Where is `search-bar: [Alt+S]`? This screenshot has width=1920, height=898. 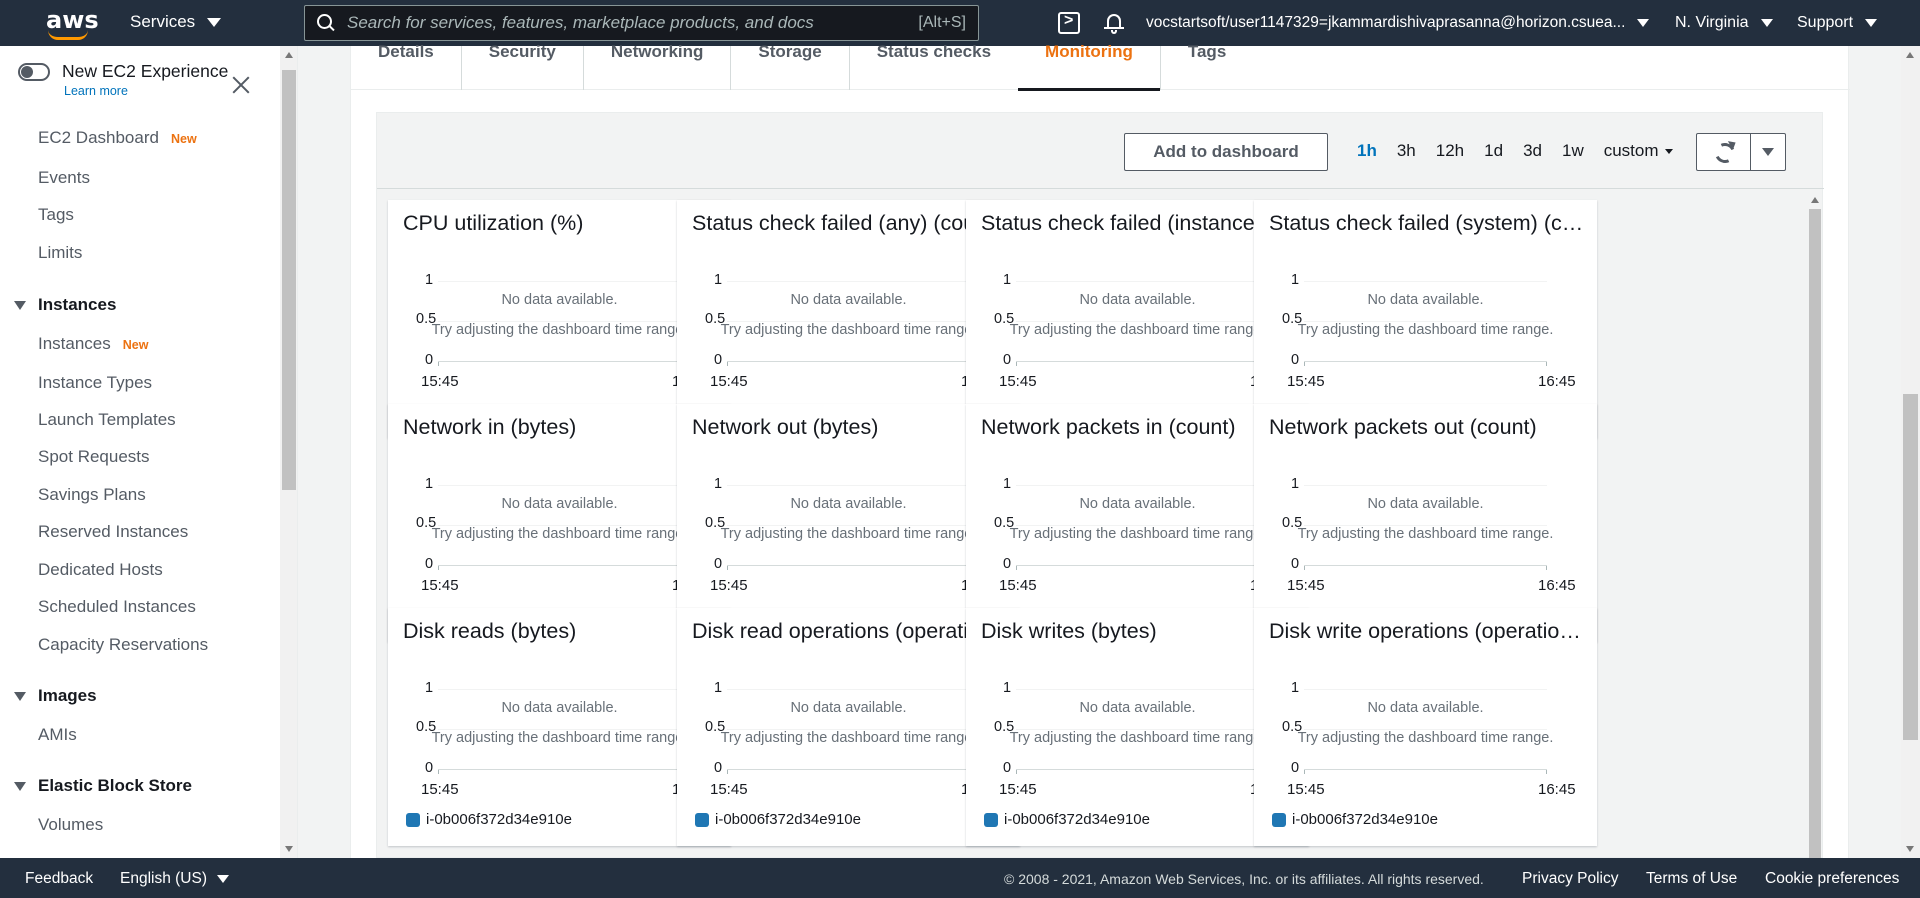 search-bar: [Alt+S] is located at coordinates (641, 23).